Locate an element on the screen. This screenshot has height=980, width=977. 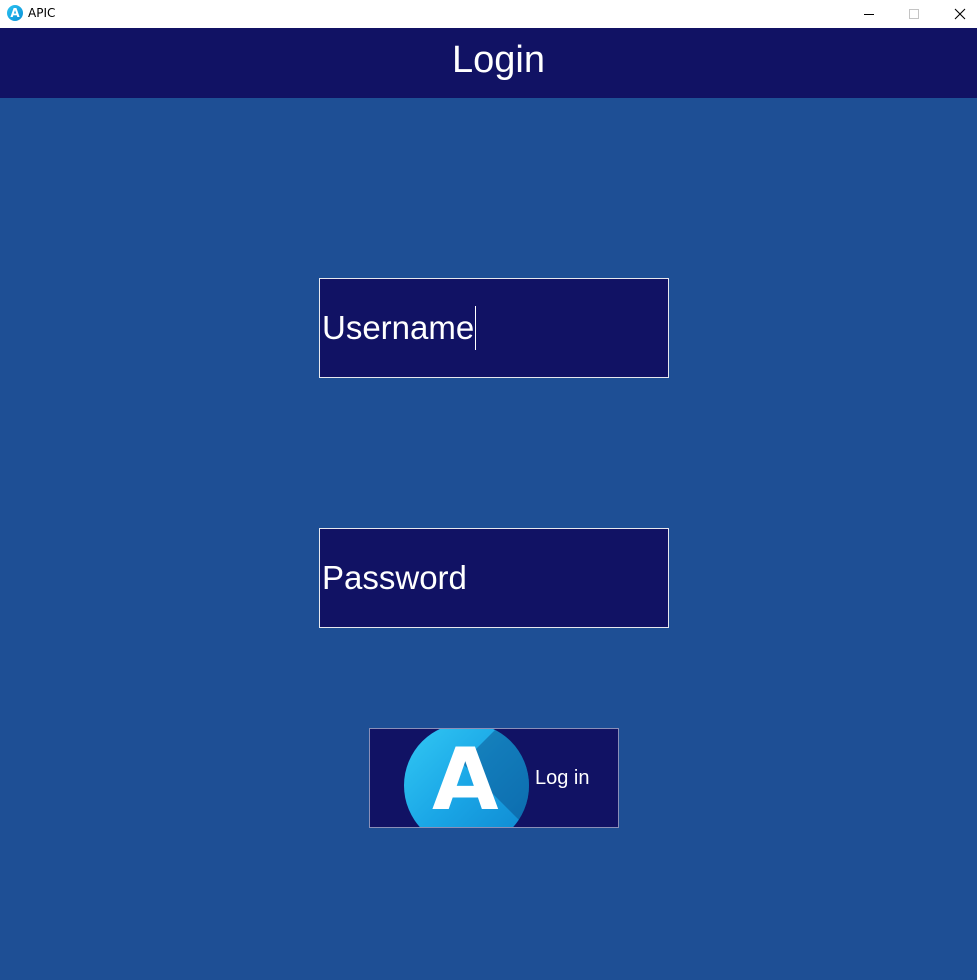
logo-letter: A is located at coordinates (465, 779).